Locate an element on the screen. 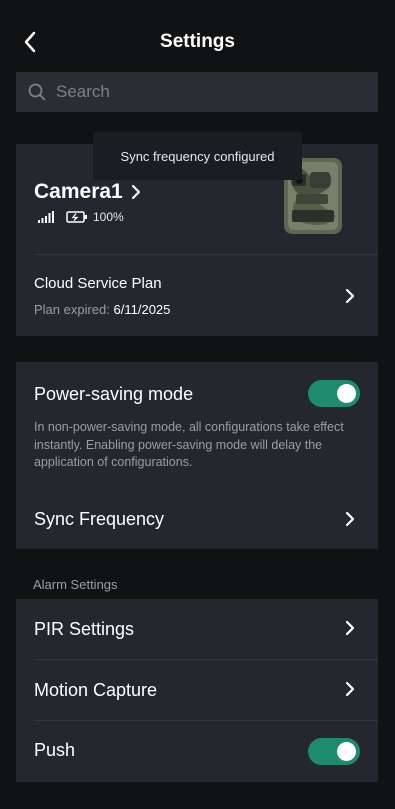  push-toggle is located at coordinates (334, 751).